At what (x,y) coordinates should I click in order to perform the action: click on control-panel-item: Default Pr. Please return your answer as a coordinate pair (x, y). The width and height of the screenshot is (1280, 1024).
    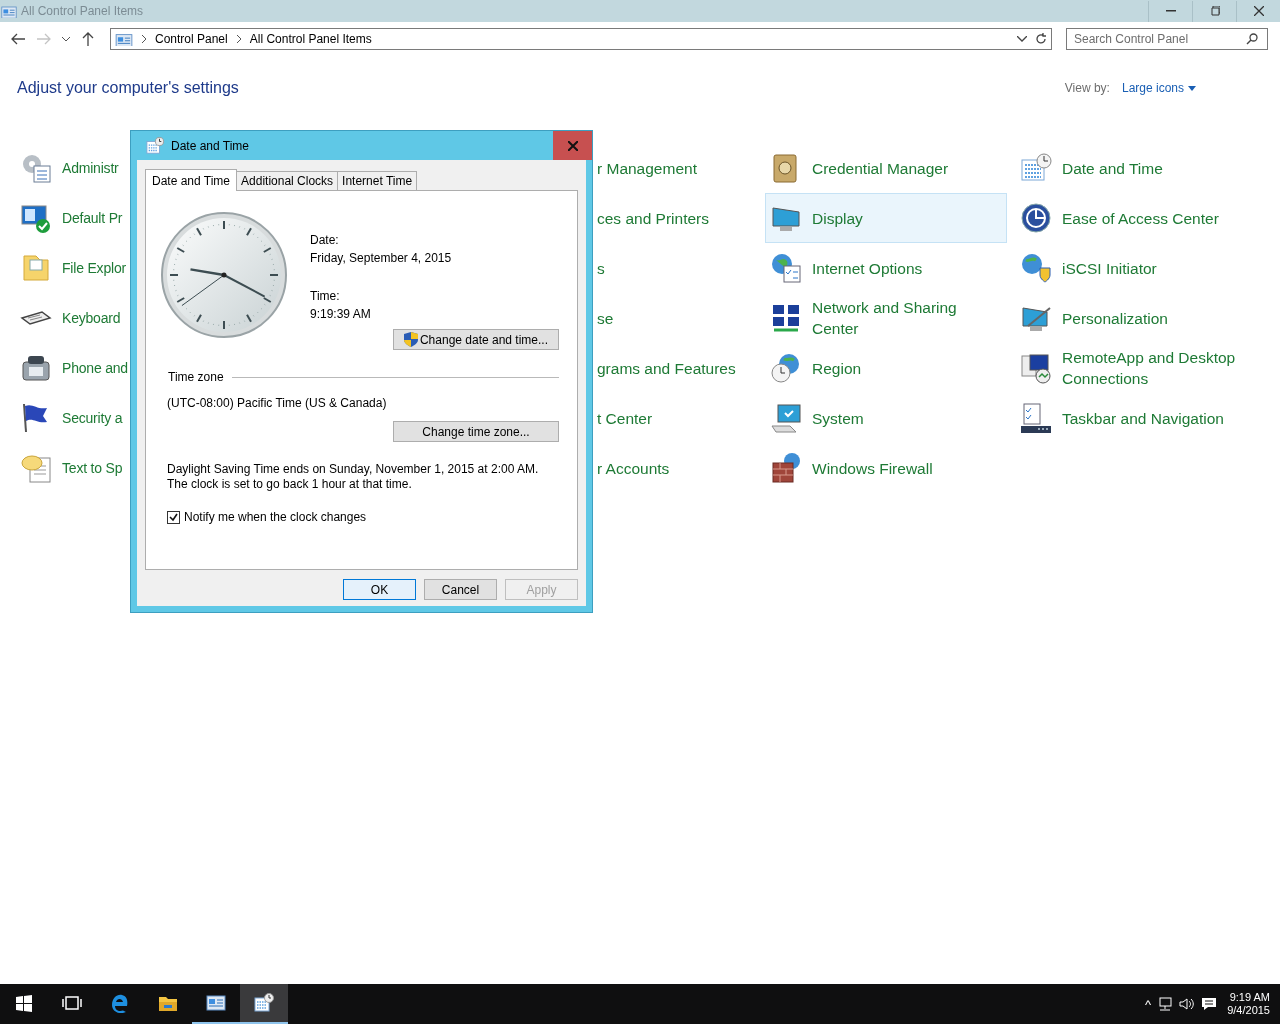
    Looking at the image, I should click on (72, 218).